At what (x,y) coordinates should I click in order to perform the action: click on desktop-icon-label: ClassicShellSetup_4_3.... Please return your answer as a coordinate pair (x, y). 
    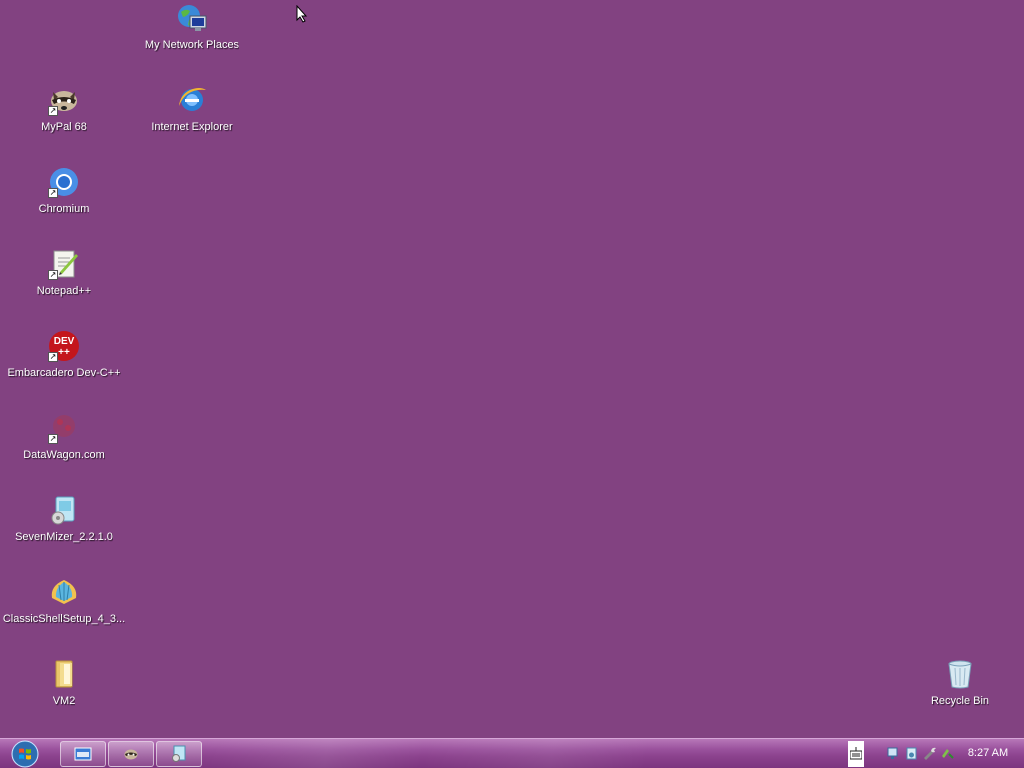
    Looking at the image, I should click on (64, 619).